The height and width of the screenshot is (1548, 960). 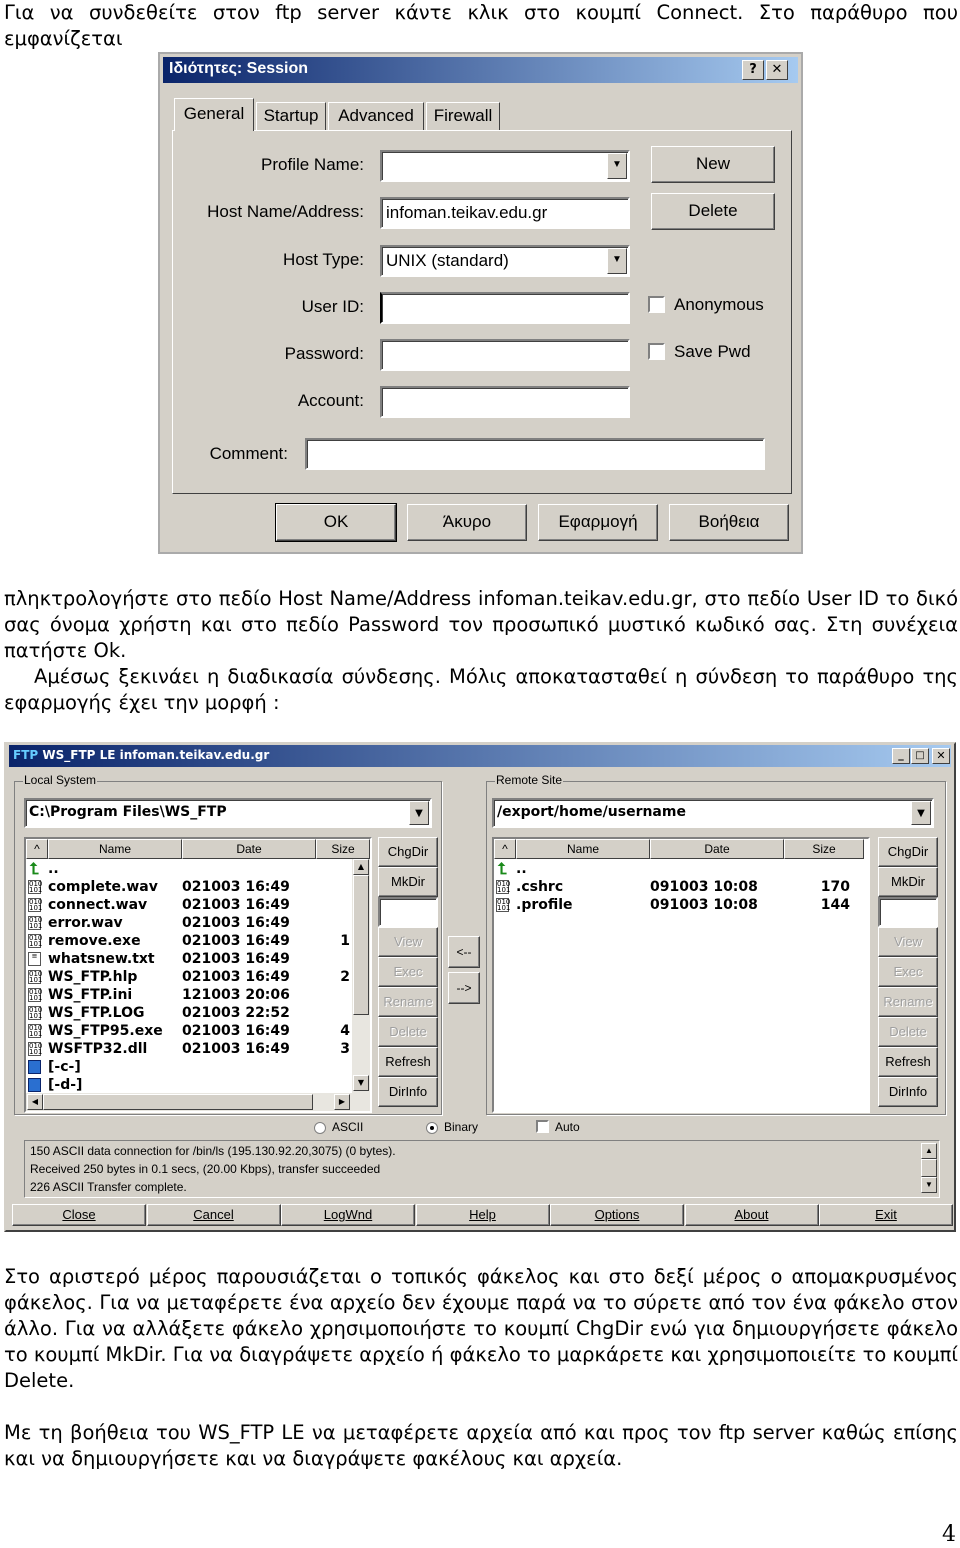 What do you see at coordinates (191, 959) in the screenshot?
I see `file-row: ≡ whatsnew.txt 021003 16:49` at bounding box center [191, 959].